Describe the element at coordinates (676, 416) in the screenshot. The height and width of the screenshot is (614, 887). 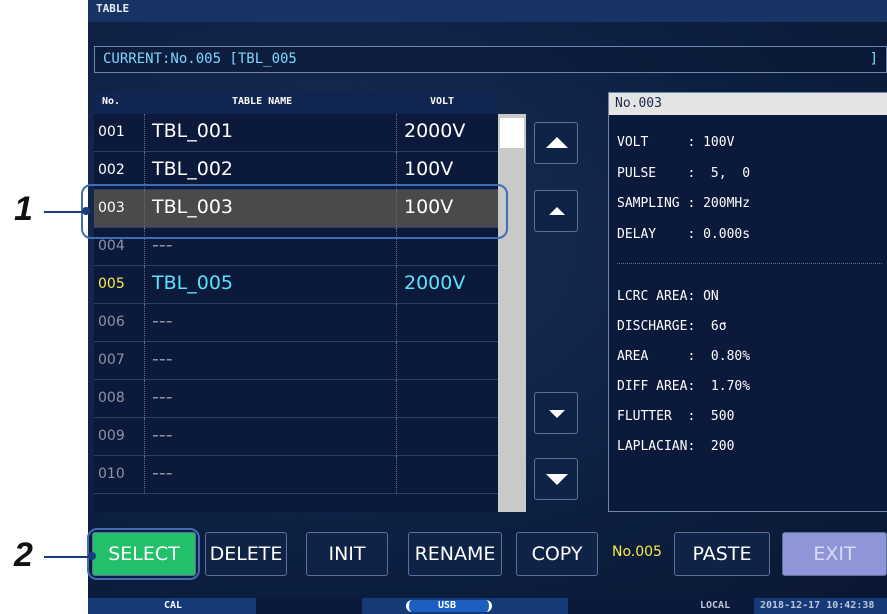
I see `detail-flutter: FLUTTER : 500` at that location.